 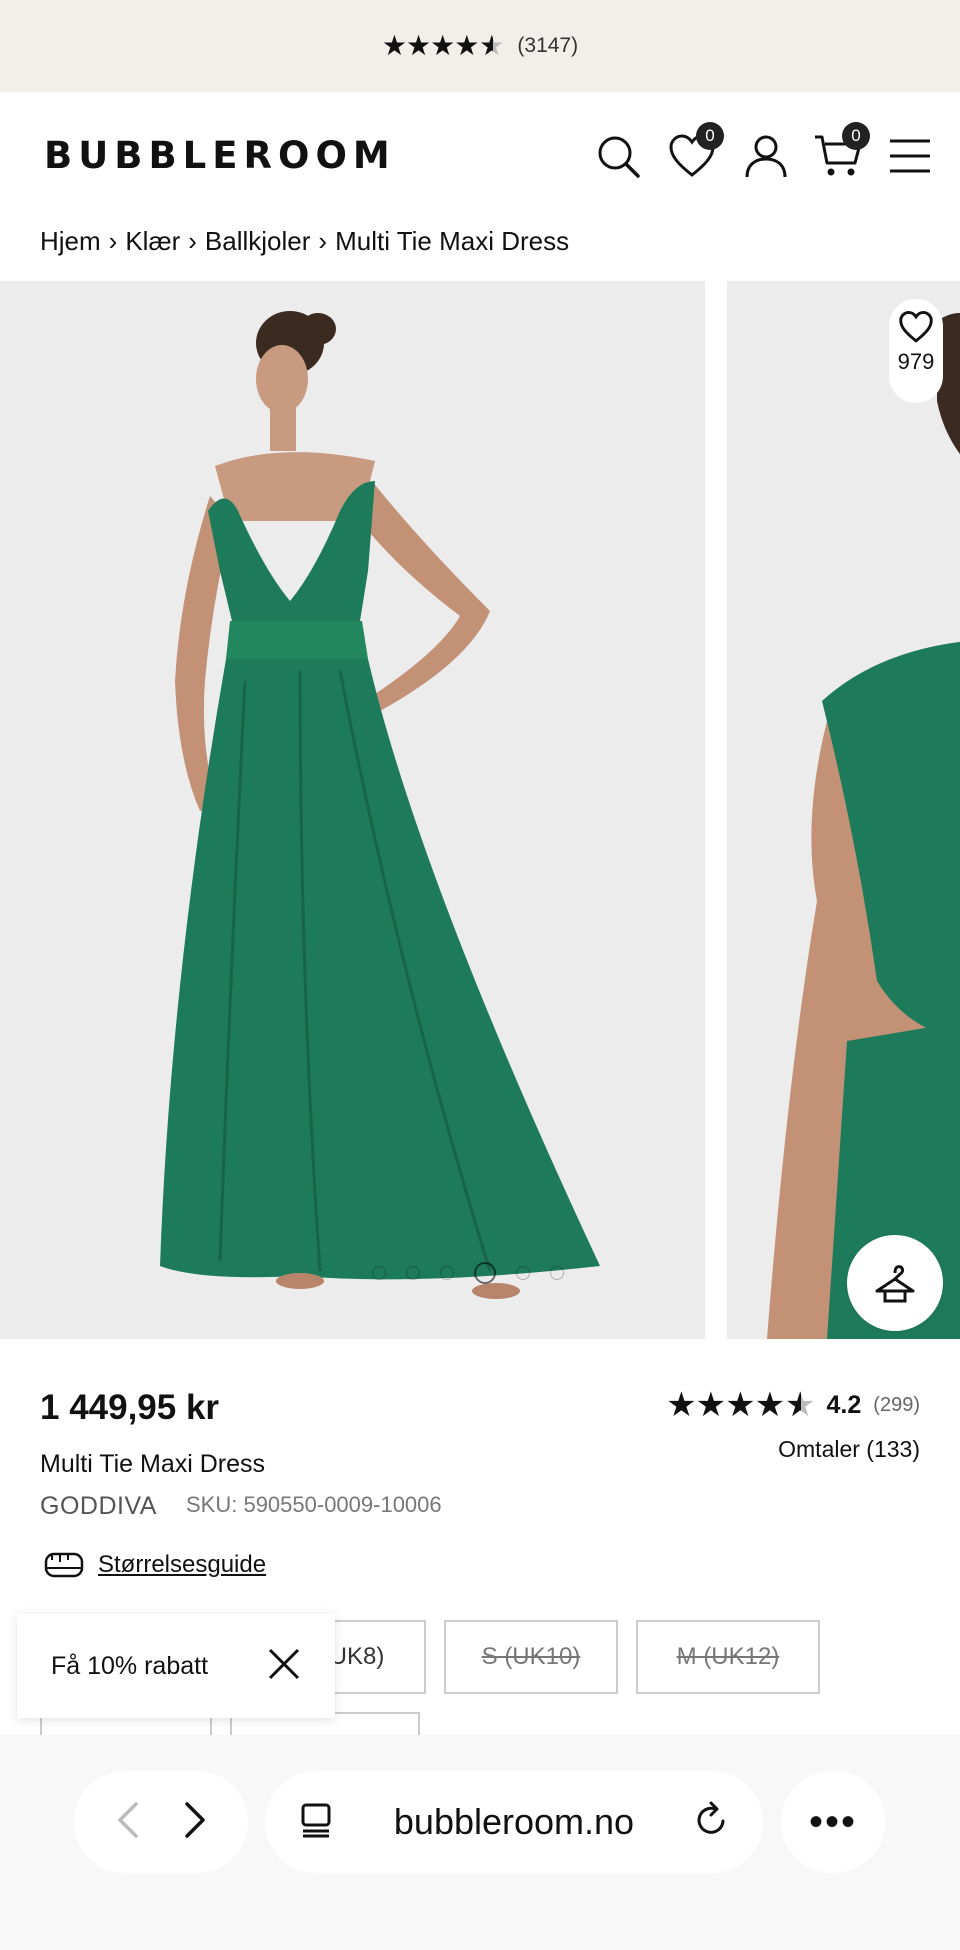 I want to click on tabs-icon, so click(x=317, y=1822).